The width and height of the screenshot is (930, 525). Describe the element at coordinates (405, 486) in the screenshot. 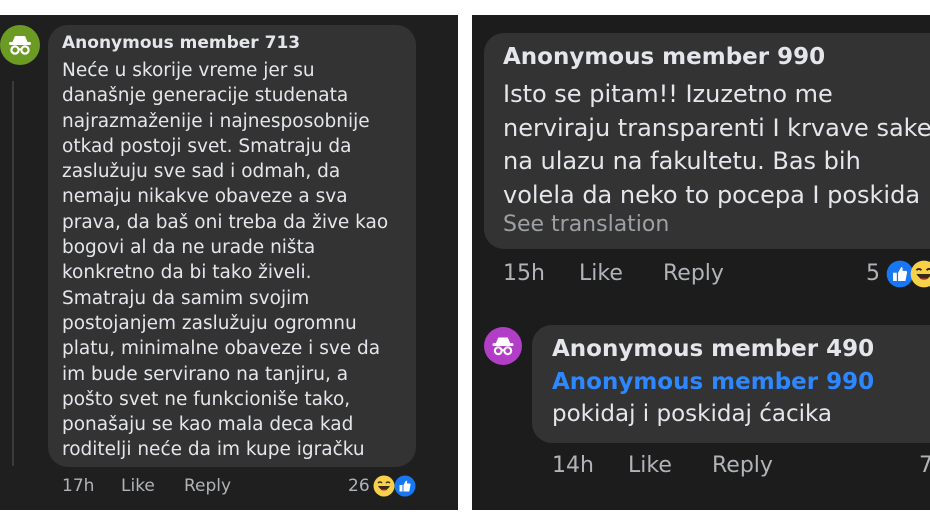

I see `like-reaction-icon` at that location.